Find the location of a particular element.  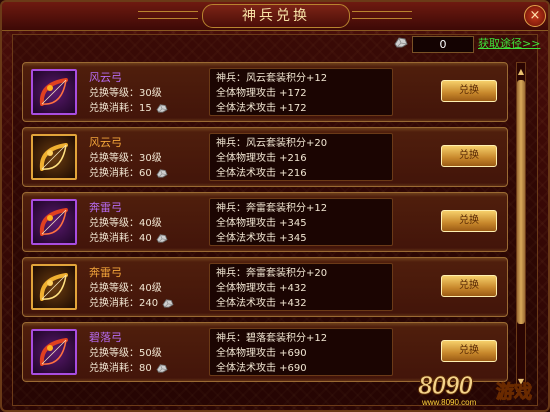

get-source-link: 获取途径>> is located at coordinates (509, 43).